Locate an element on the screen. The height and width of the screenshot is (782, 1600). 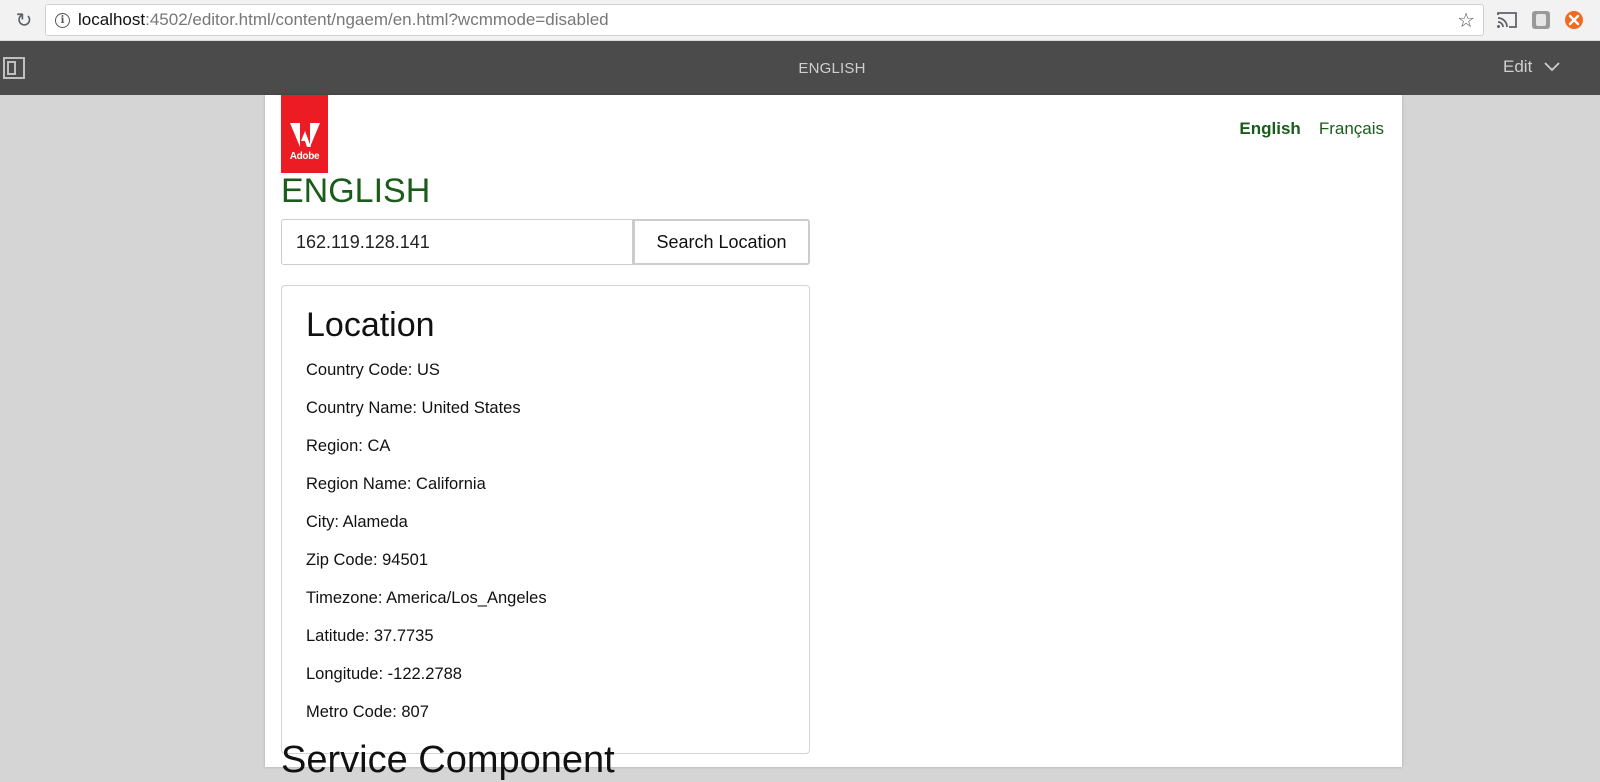
editor-page-title: ENGLISH is located at coordinates (832, 68).